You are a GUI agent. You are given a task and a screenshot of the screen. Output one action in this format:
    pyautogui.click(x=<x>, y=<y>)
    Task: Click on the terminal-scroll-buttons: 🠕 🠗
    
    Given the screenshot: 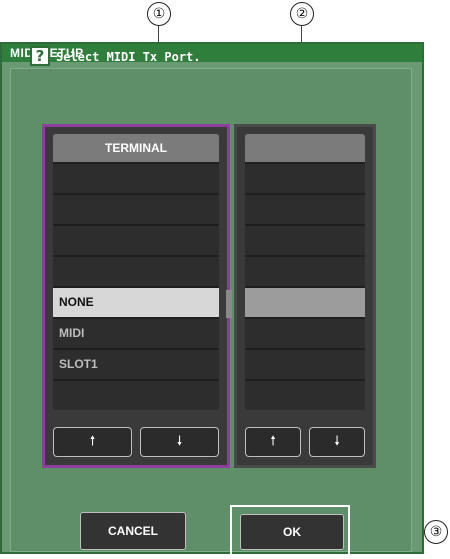 What is the action you would take?
    pyautogui.click(x=136, y=442)
    